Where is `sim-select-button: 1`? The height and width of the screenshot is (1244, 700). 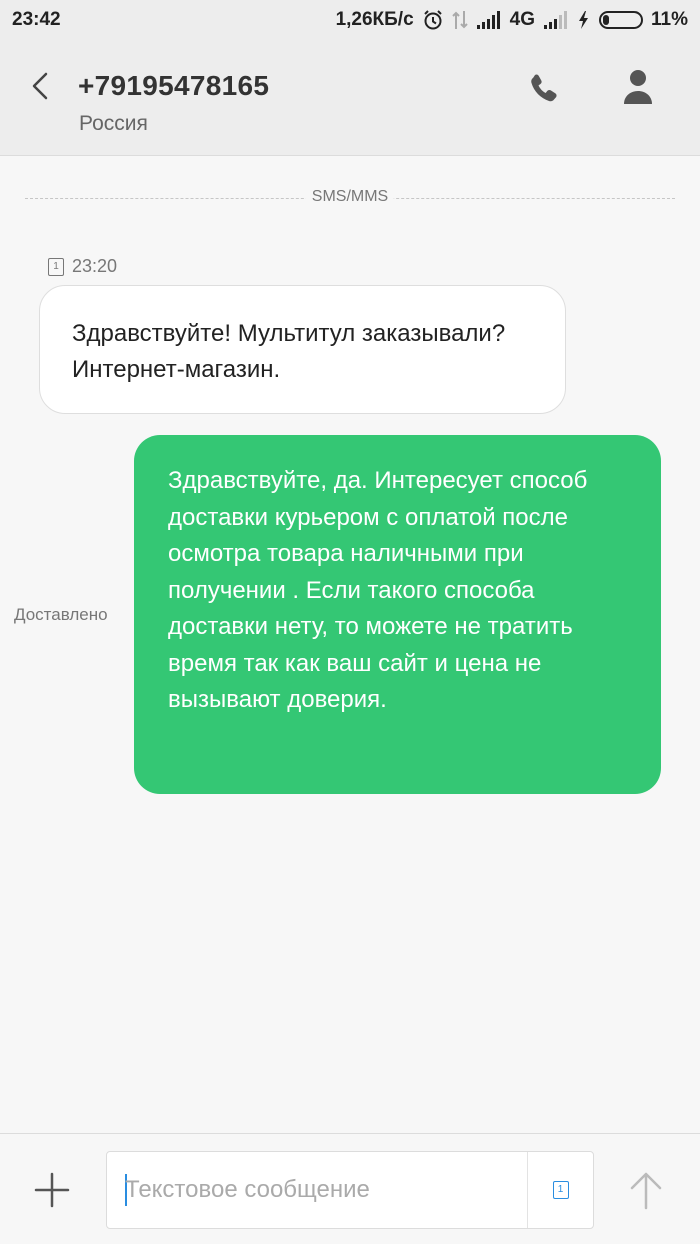 sim-select-button: 1 is located at coordinates (560, 1190).